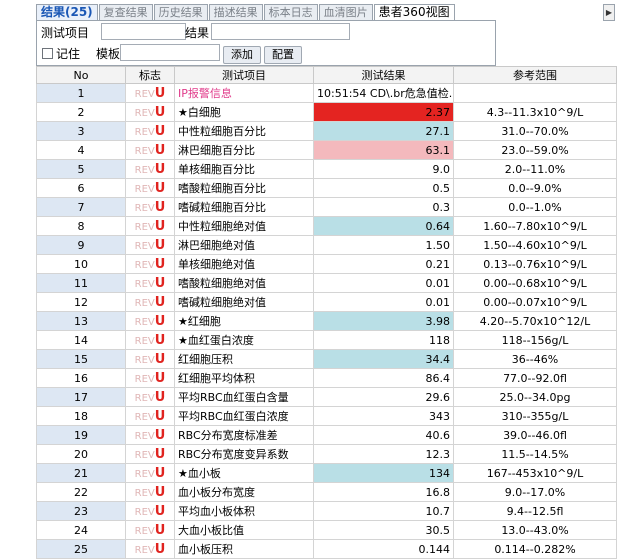 Image resolution: width=617 pixels, height=559 pixels. Describe the element at coordinates (383, 473) in the screenshot. I see `test-result-value: 134` at that location.